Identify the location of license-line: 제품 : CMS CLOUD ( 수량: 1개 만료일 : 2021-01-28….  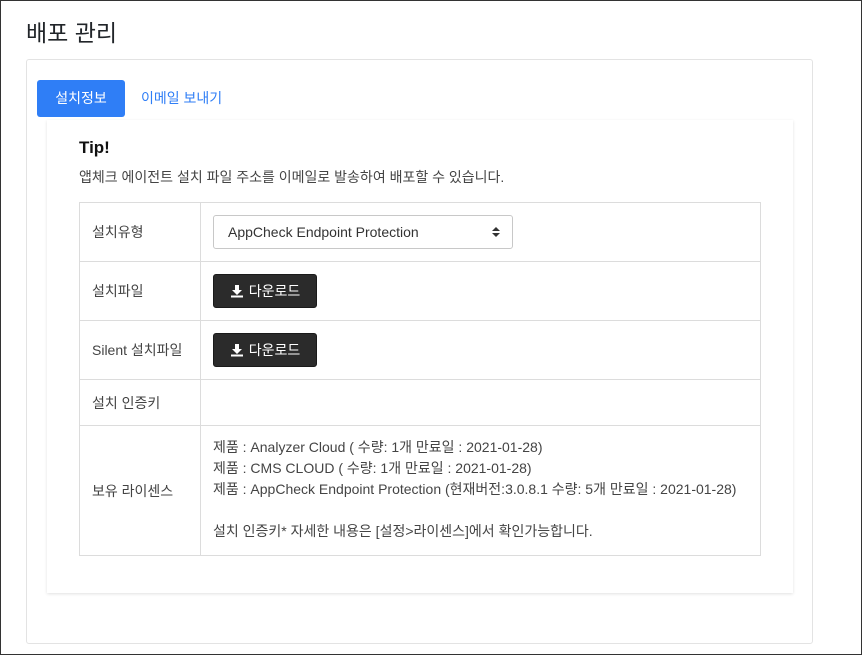
(372, 468).